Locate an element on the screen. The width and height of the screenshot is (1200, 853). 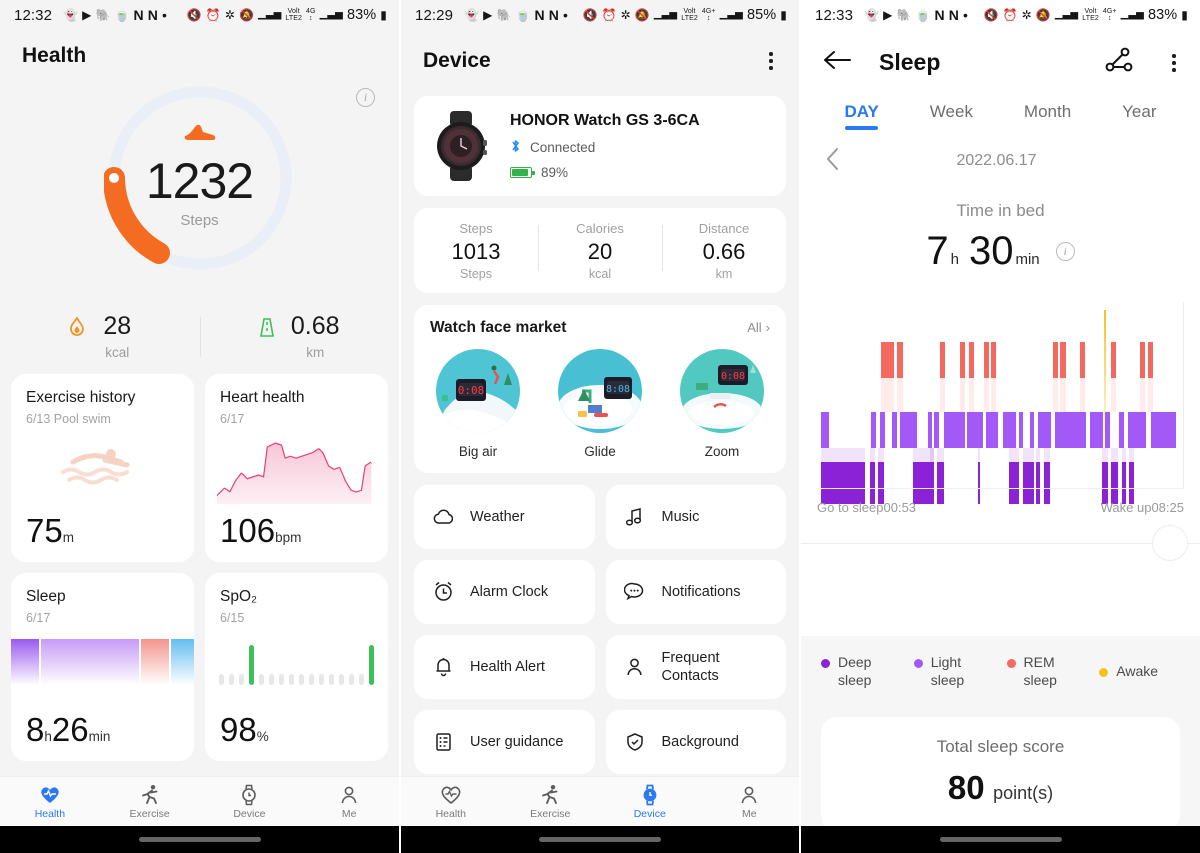
network-type-icon: 4G+ ↕ is located at coordinates (708, 15).